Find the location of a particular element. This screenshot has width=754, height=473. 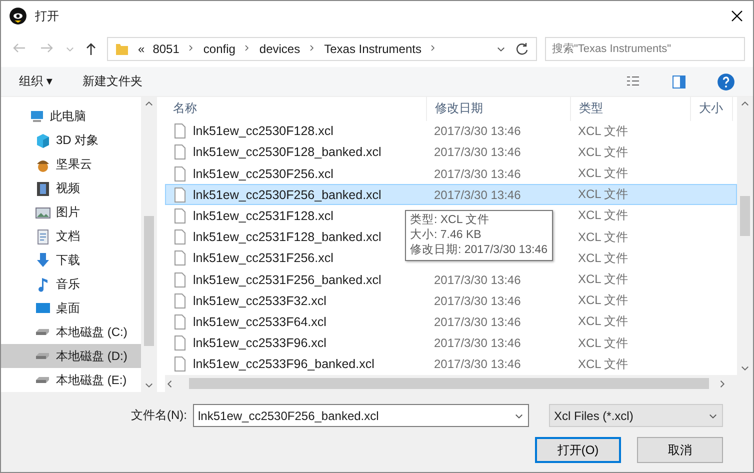

app-icon is located at coordinates (18, 16).